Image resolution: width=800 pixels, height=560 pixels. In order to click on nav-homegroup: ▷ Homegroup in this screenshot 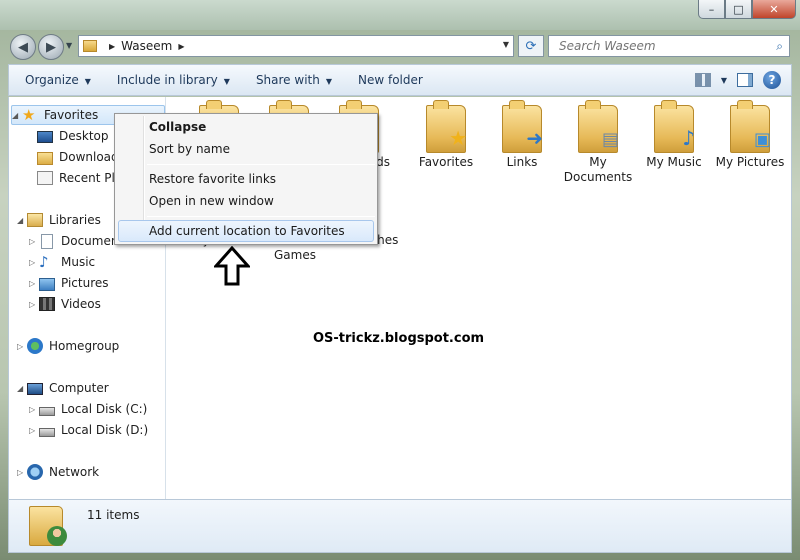, I will do `click(68, 346)`.